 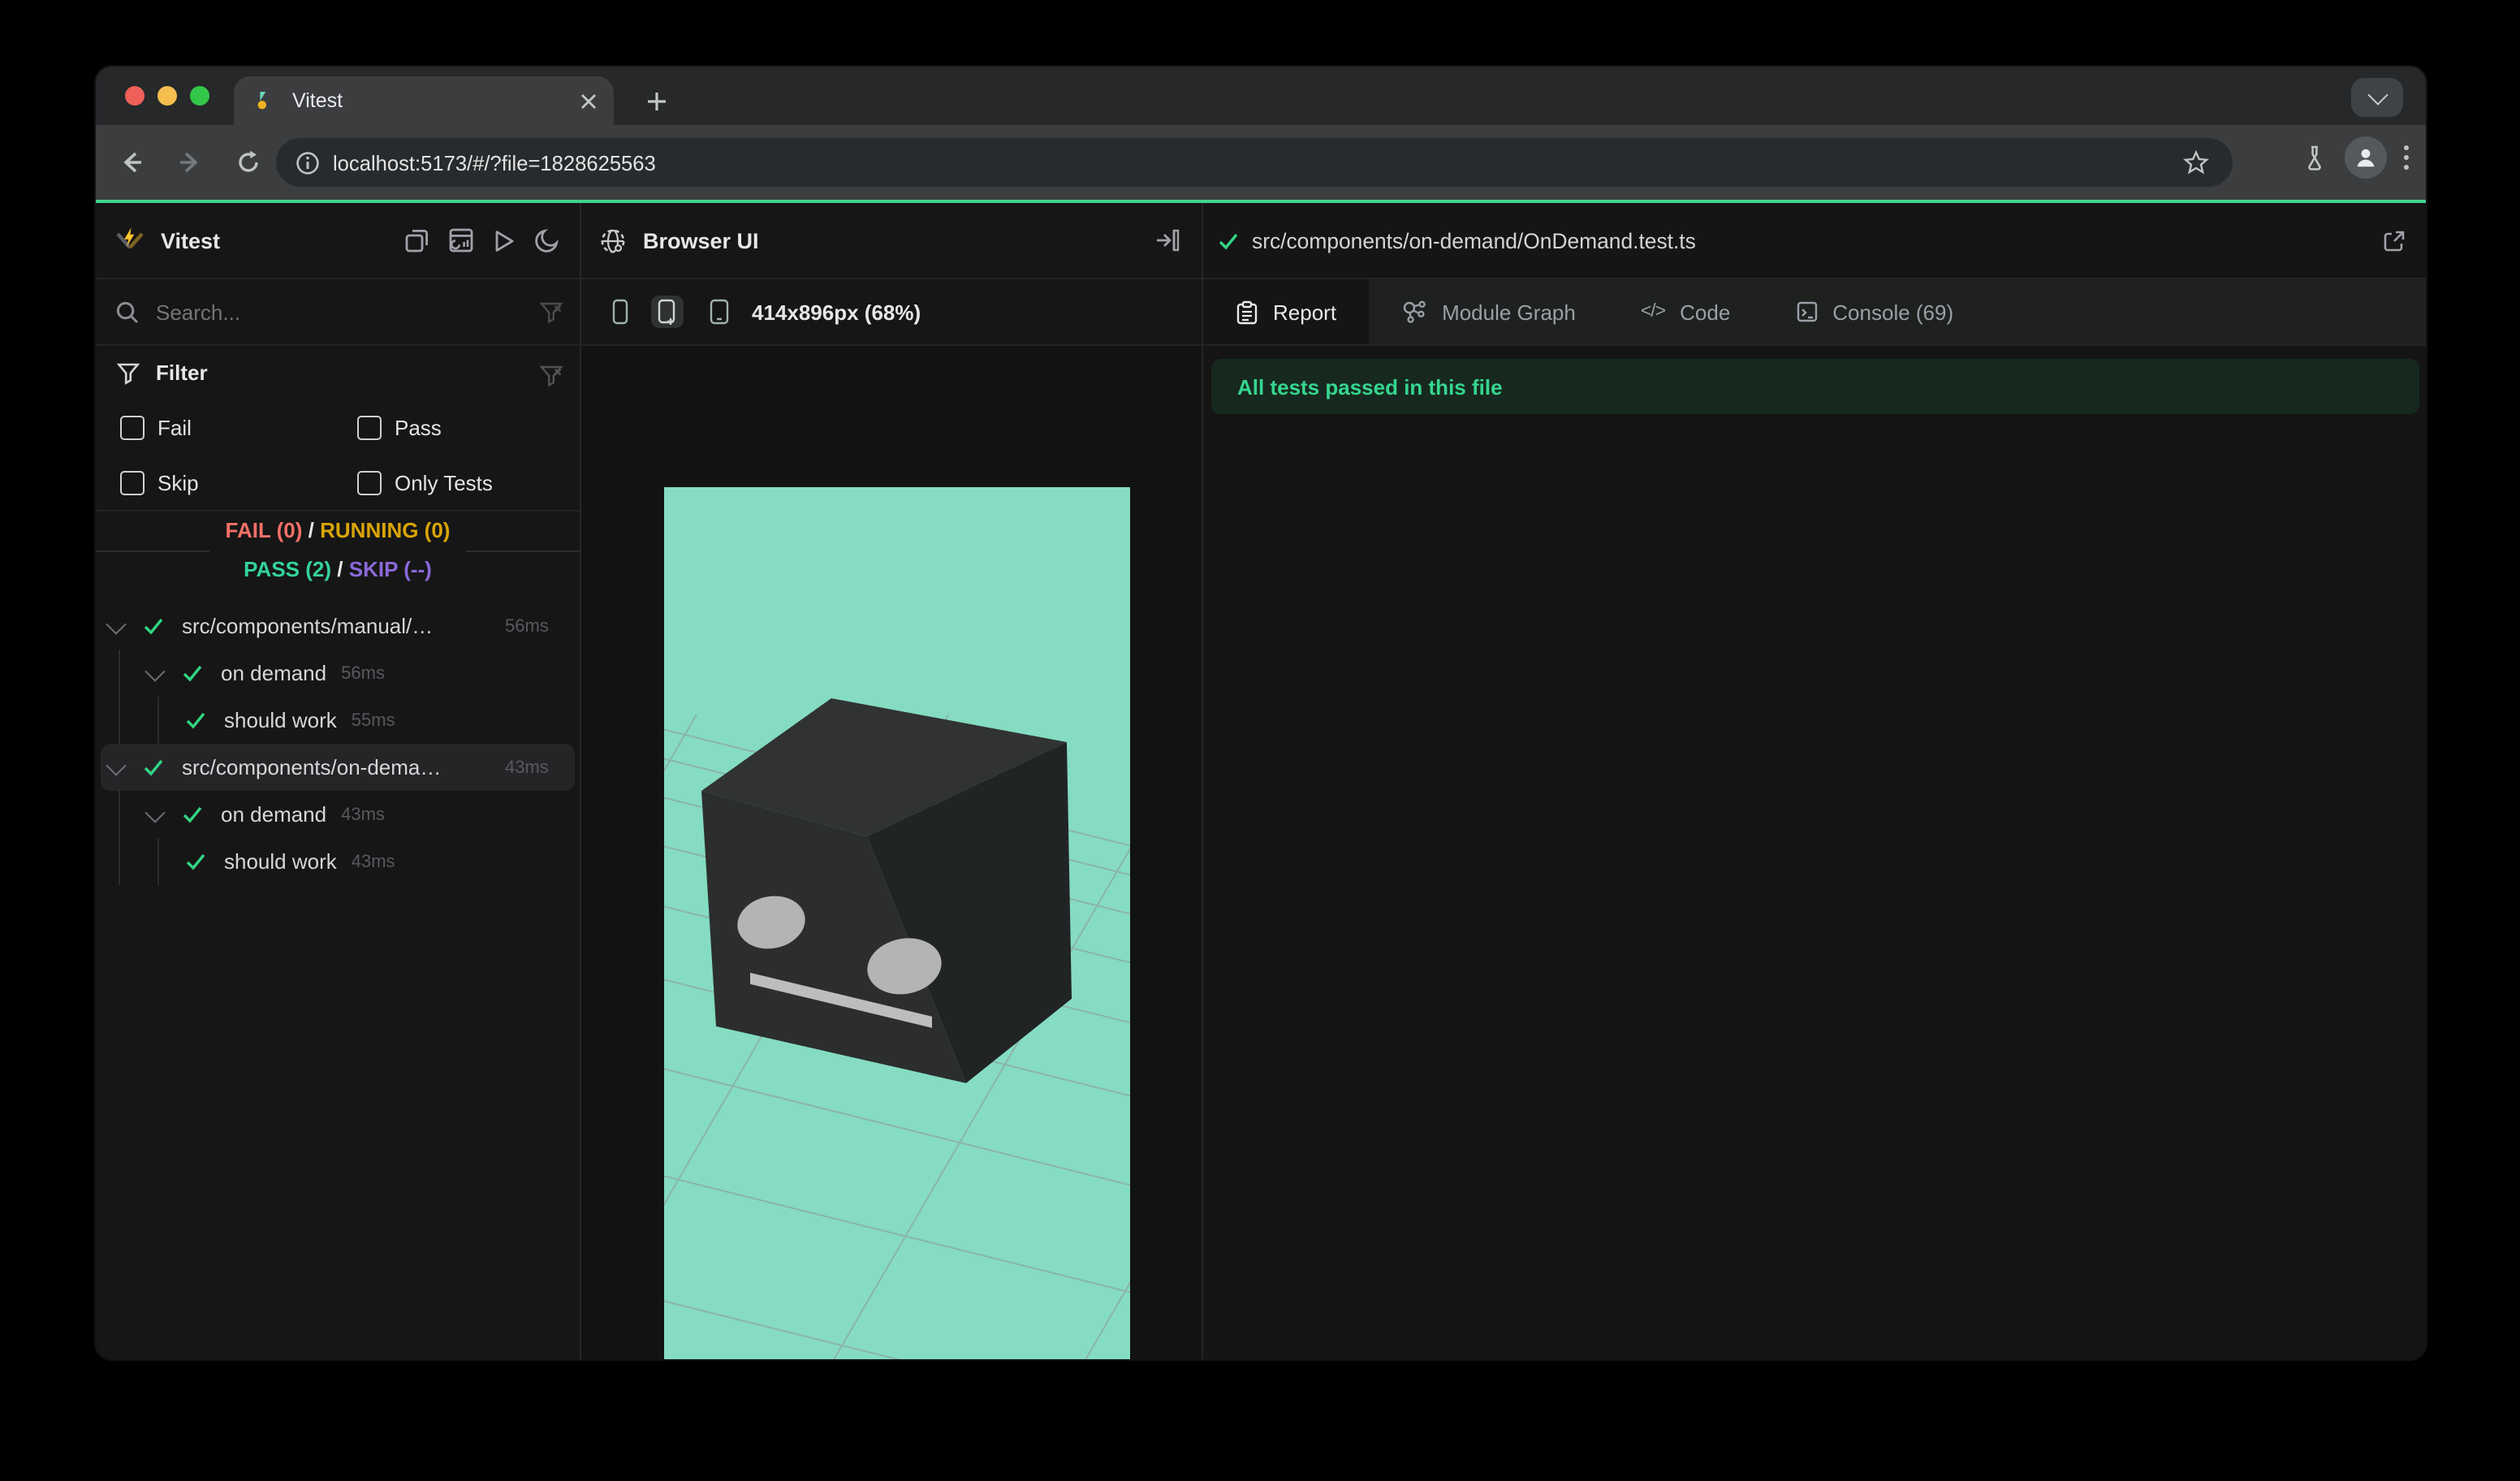 What do you see at coordinates (1806, 311) in the screenshot?
I see `console-icon` at bounding box center [1806, 311].